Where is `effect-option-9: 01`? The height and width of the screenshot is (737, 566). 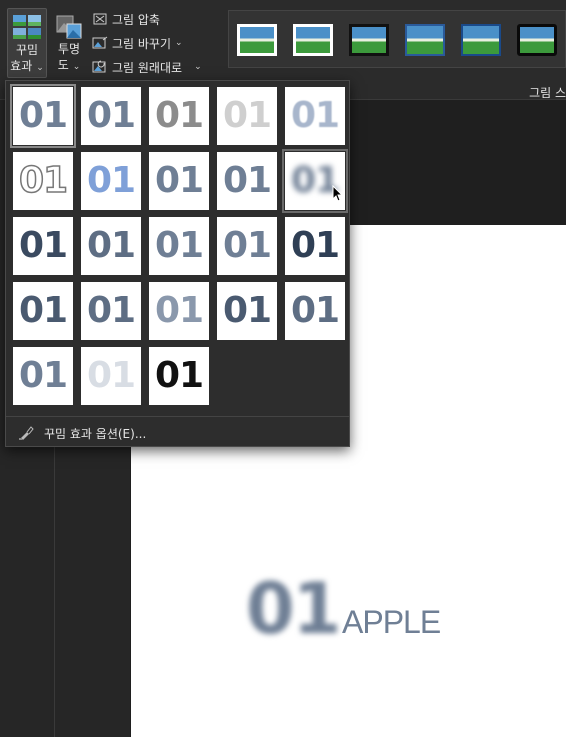
effect-option-9: 01 is located at coordinates (247, 181).